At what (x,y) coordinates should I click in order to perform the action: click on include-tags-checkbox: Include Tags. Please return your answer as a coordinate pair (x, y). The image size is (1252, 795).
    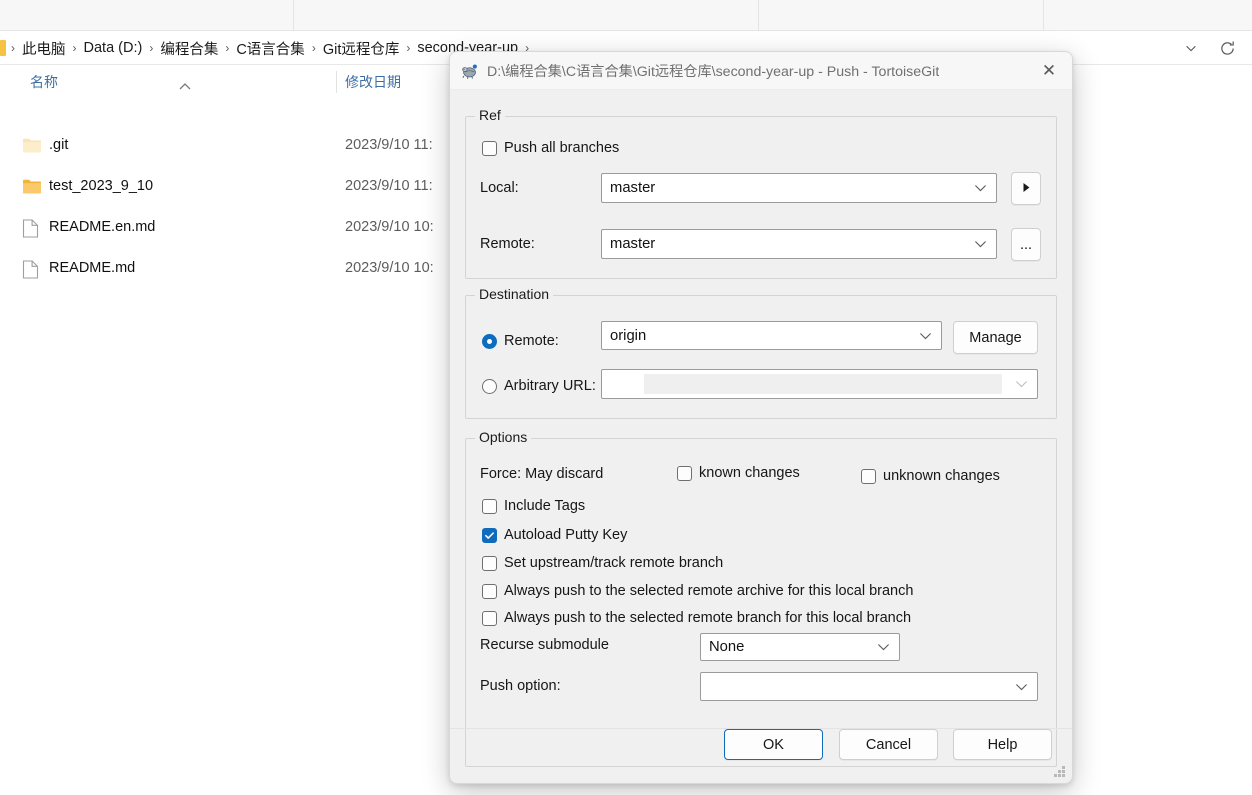
    Looking at the image, I should click on (533, 506).